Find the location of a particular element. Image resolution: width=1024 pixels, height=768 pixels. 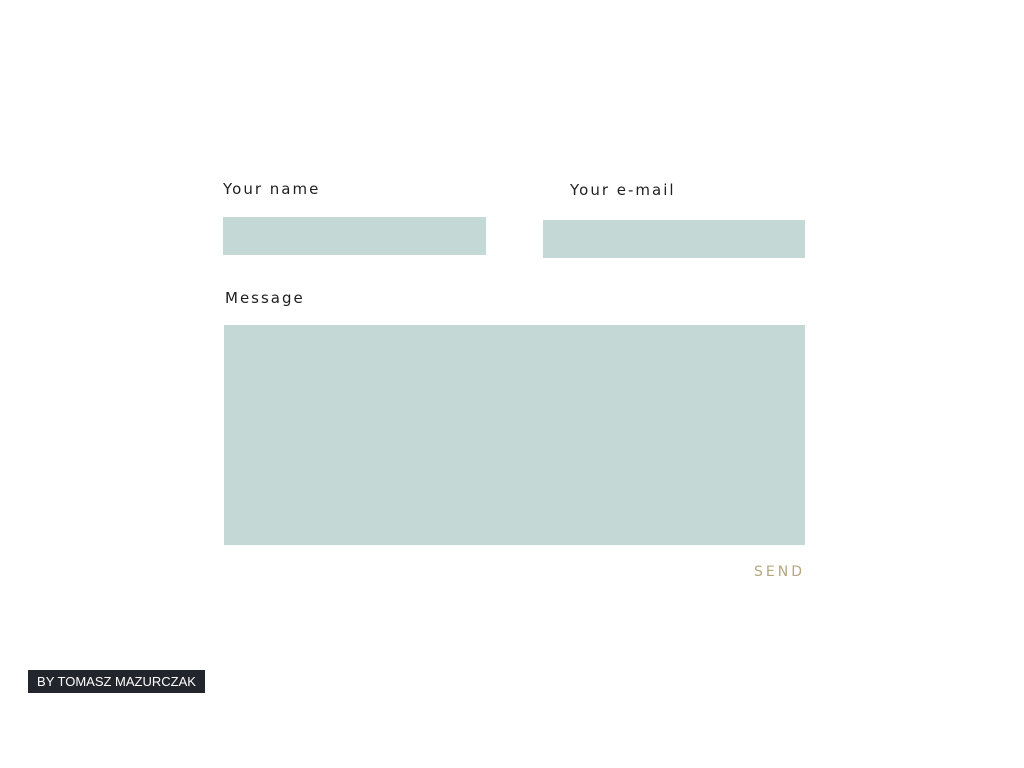

email-label: Your e-mail is located at coordinates (623, 190).